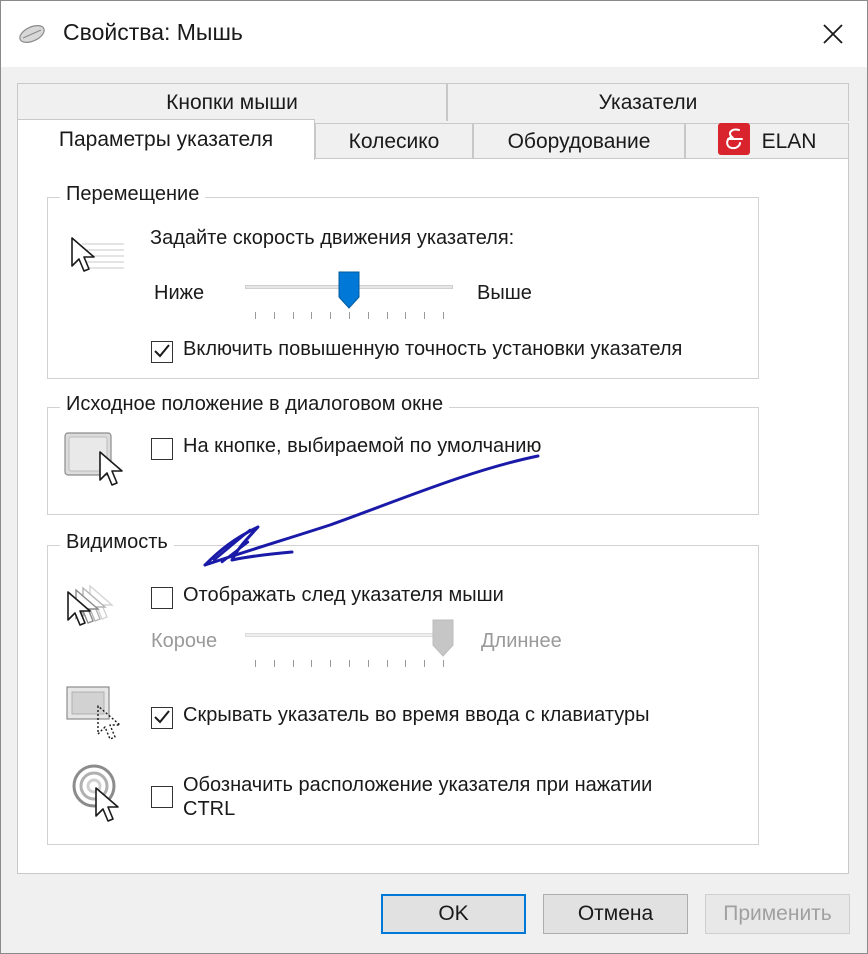 The height and width of the screenshot is (954, 868). Describe the element at coordinates (96, 608) in the screenshot. I see `pointer-trails-icon` at that location.